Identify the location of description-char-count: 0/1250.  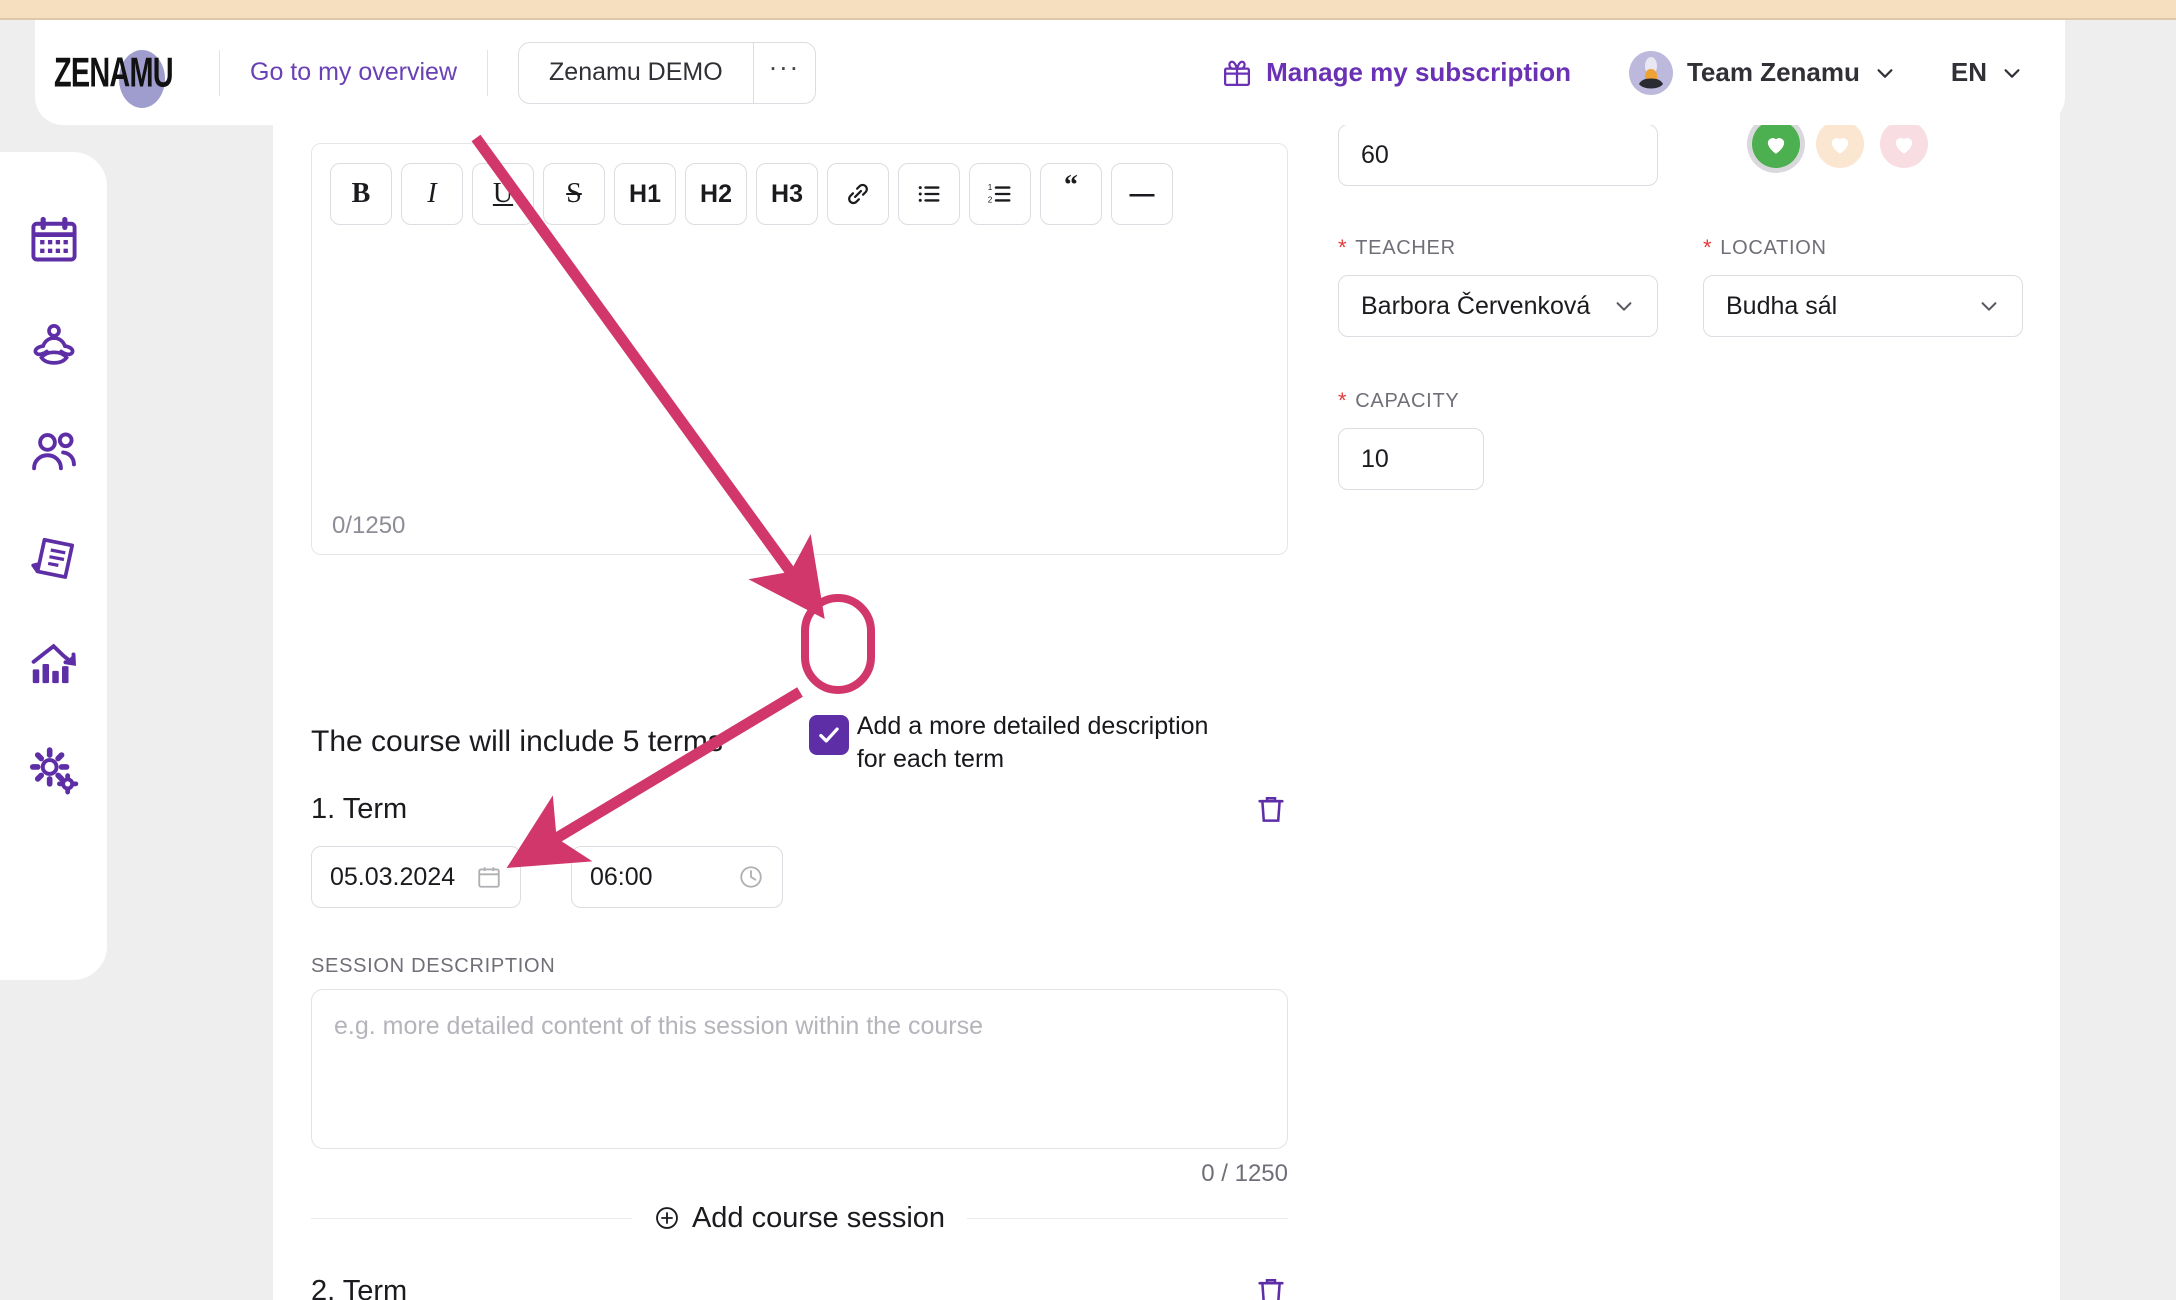
(369, 525).